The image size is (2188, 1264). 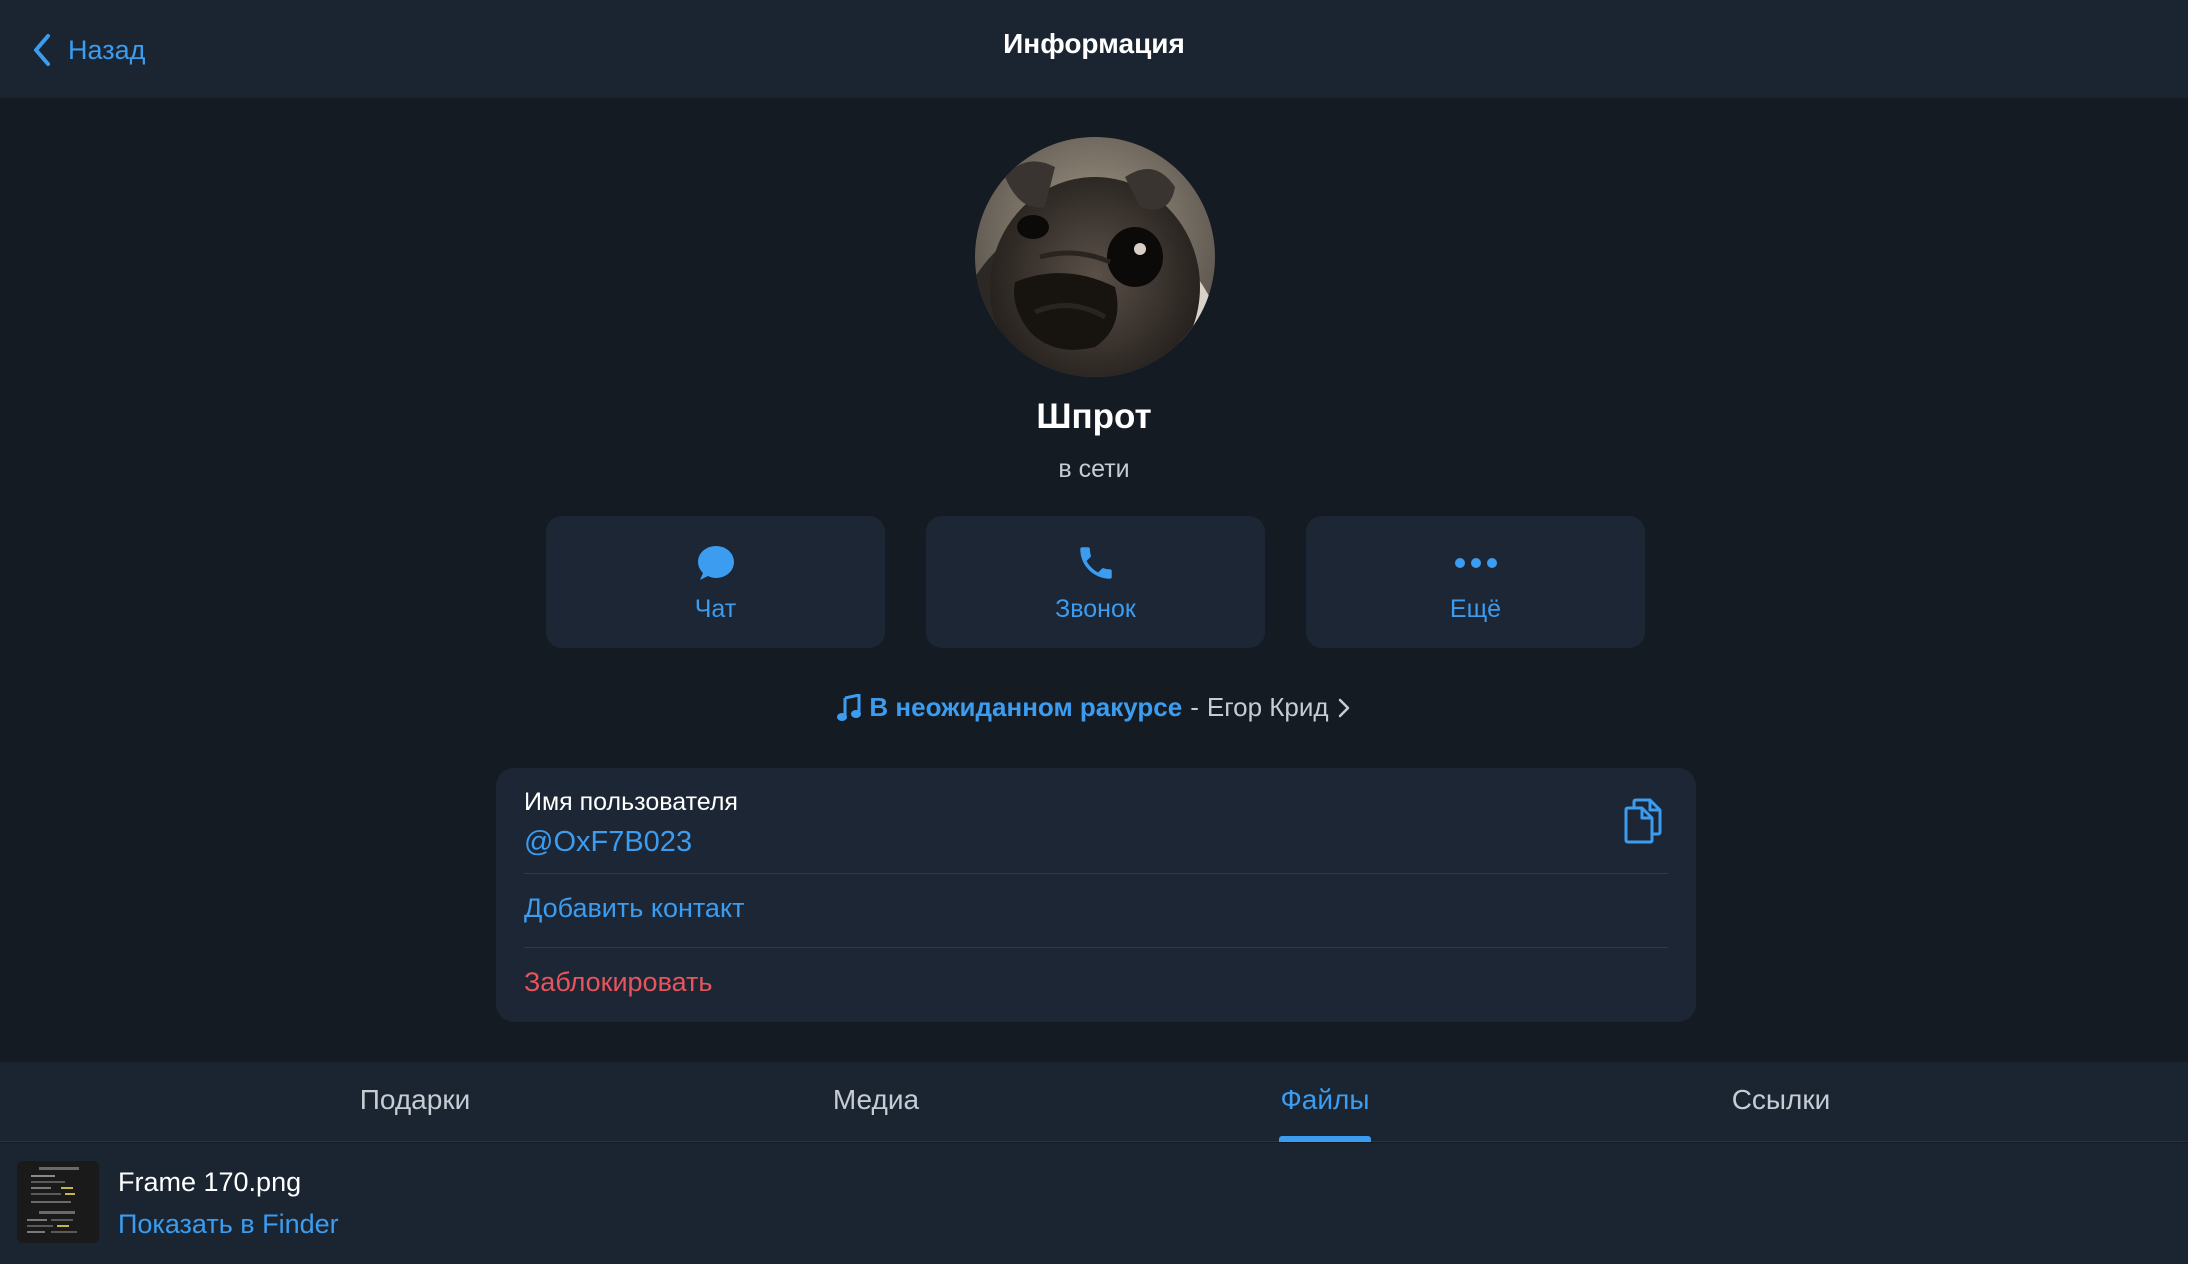 I want to click on file-name: Frame 170.png, so click(x=210, y=1182).